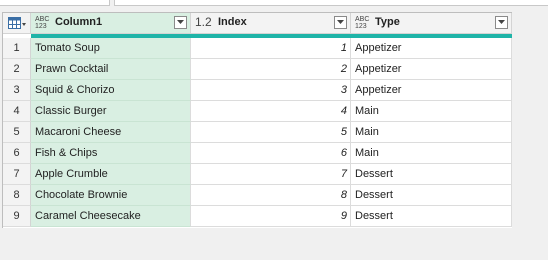 The image size is (548, 260). Describe the element at coordinates (55, 3) in the screenshot. I see `name-box` at that location.